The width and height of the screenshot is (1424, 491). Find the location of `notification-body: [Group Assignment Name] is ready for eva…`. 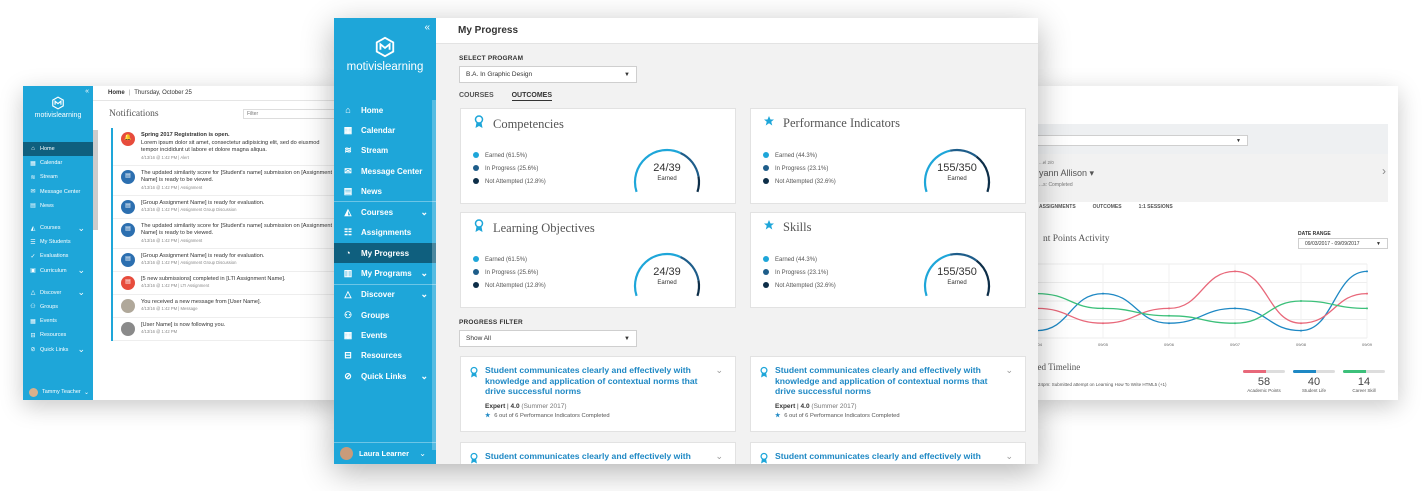

notification-body: [Group Assignment Name] is ready for eva… is located at coordinates (203, 202).